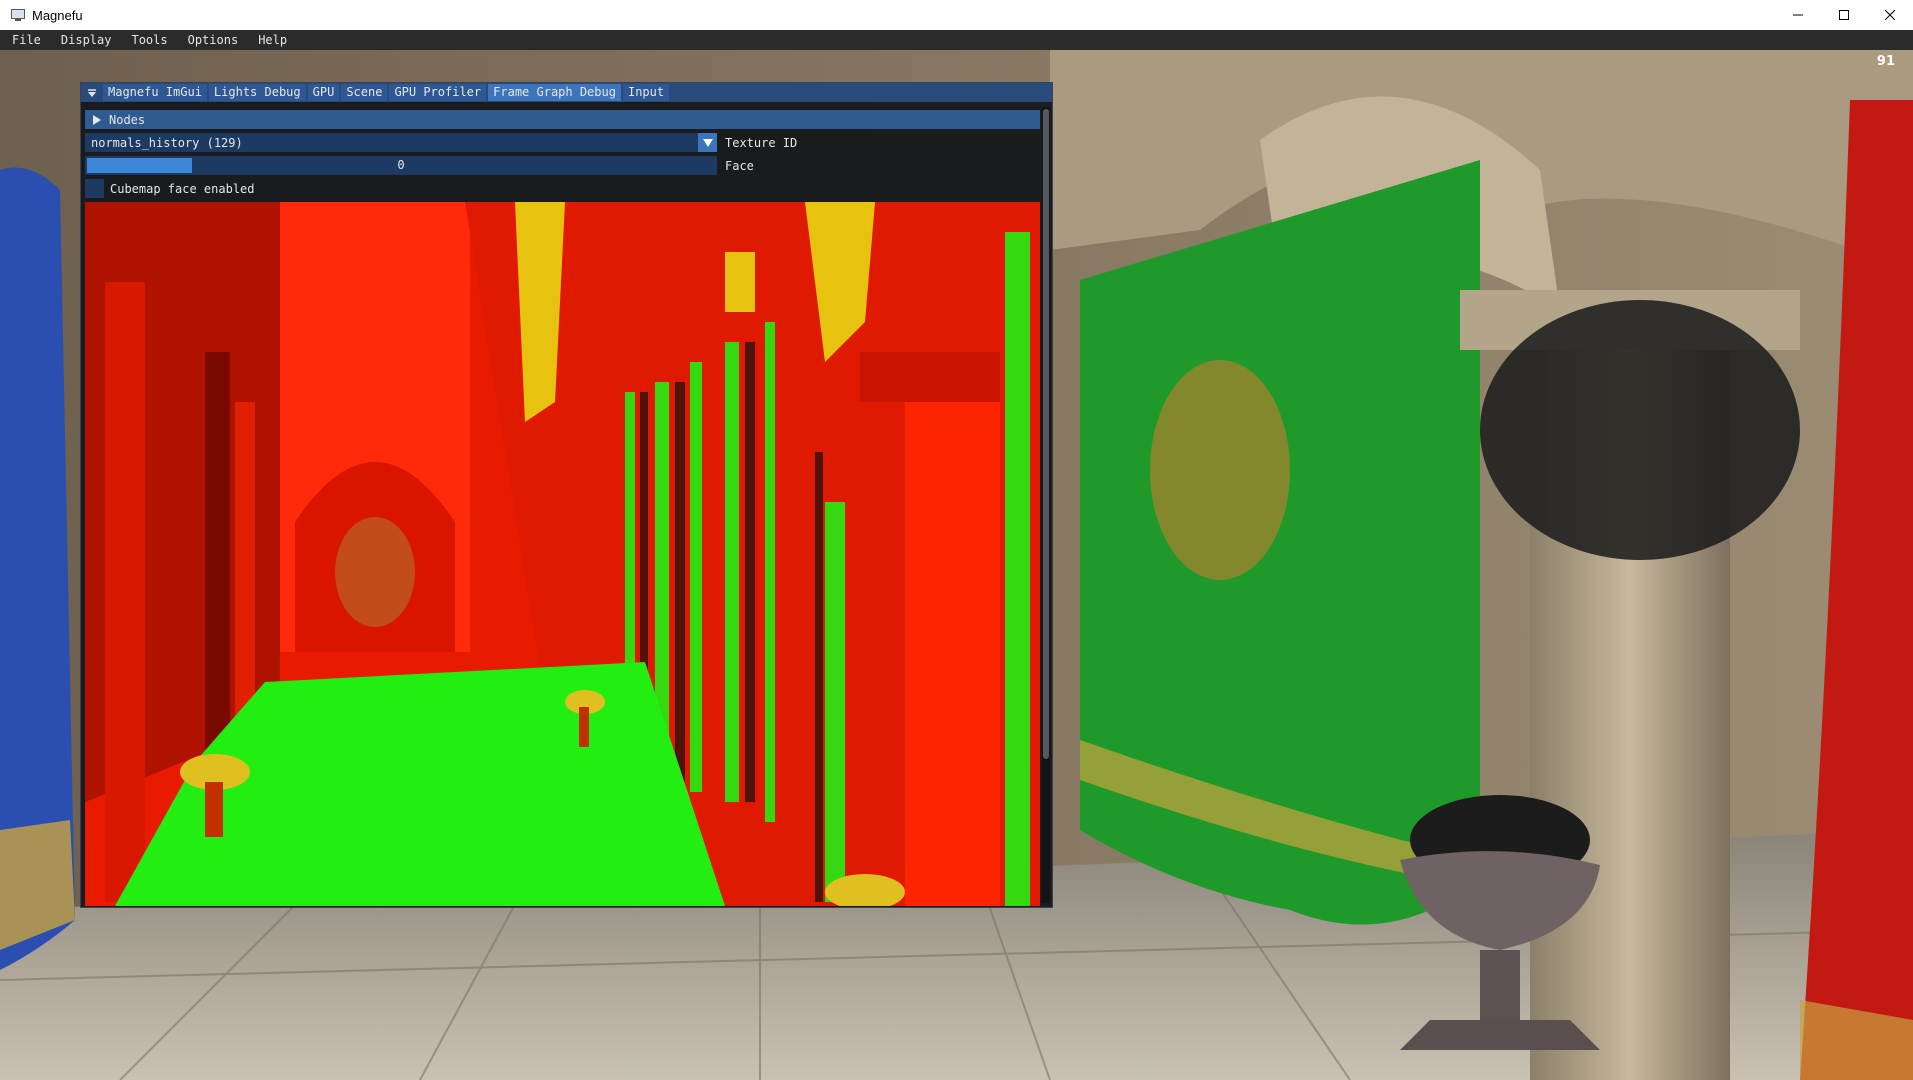 The image size is (1913, 1080). I want to click on fps-counter: 91, so click(1885, 61).